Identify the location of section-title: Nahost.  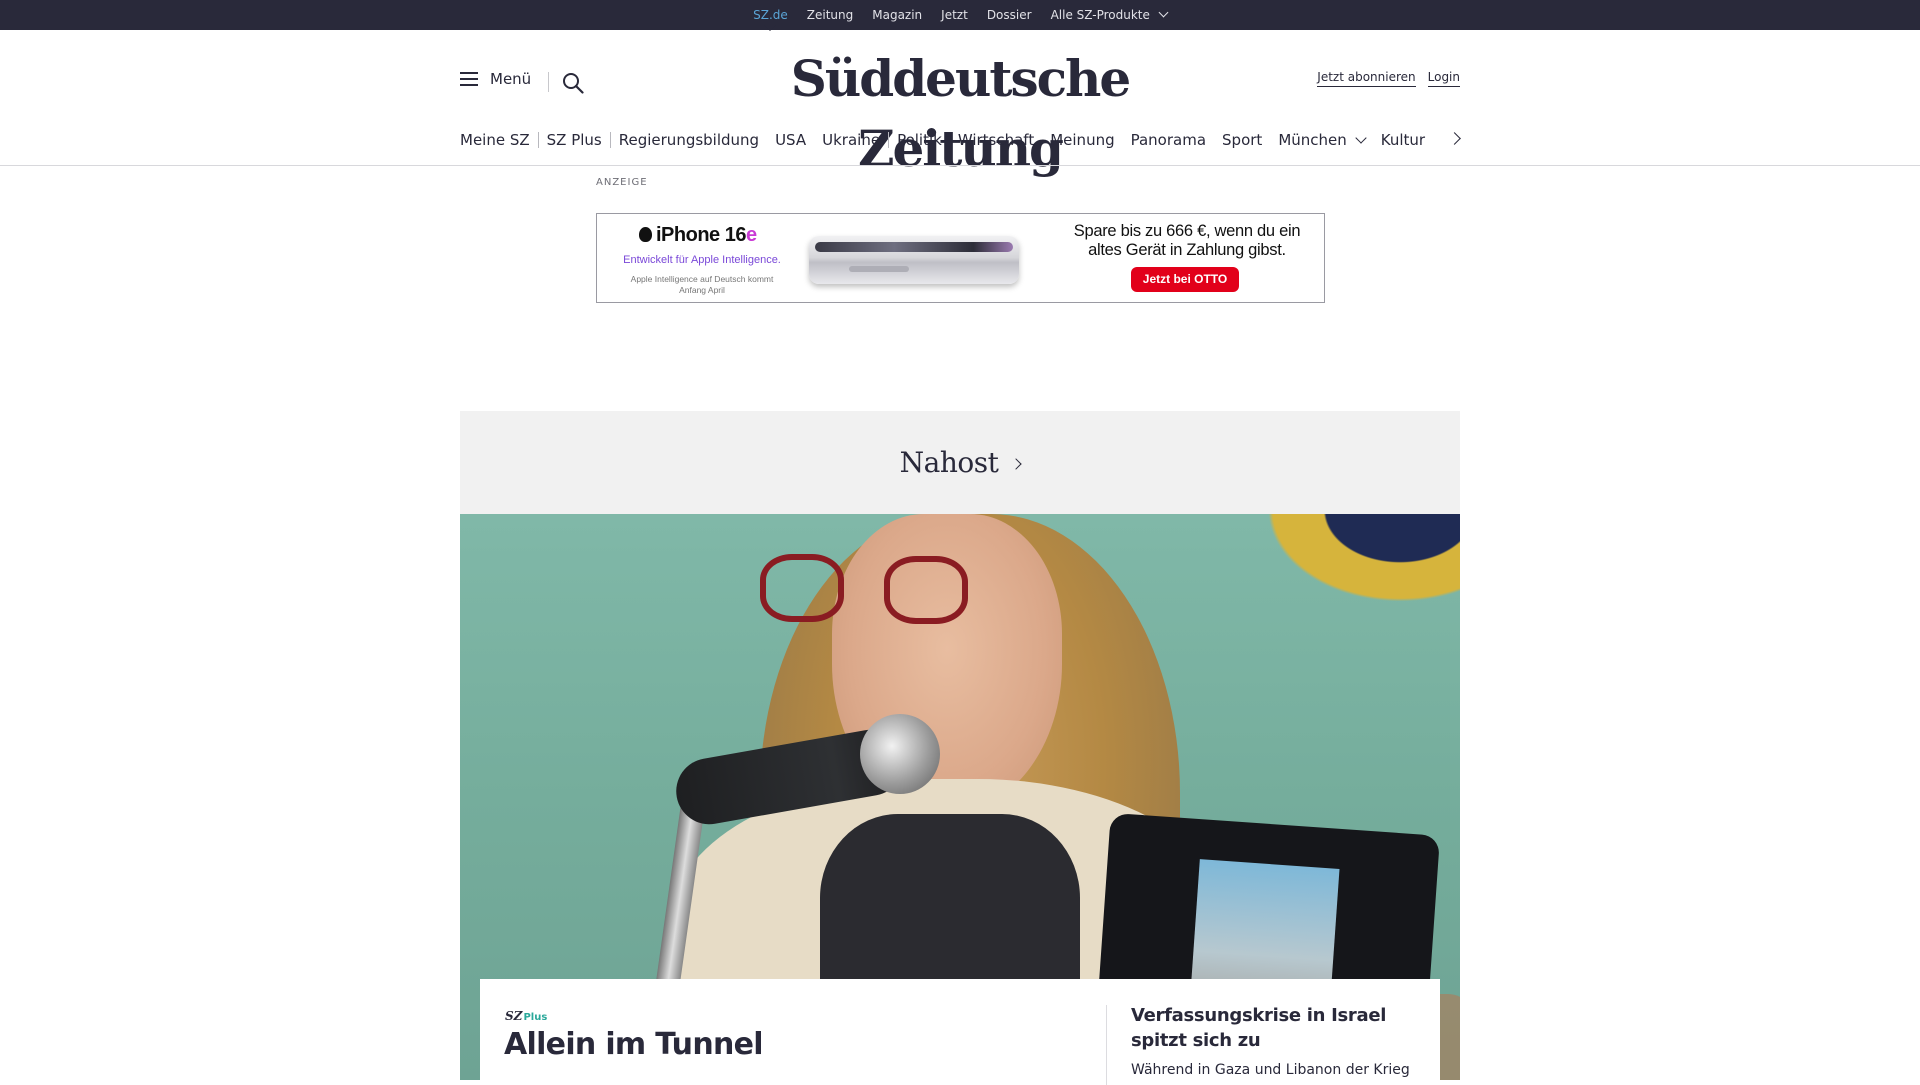
(949, 462).